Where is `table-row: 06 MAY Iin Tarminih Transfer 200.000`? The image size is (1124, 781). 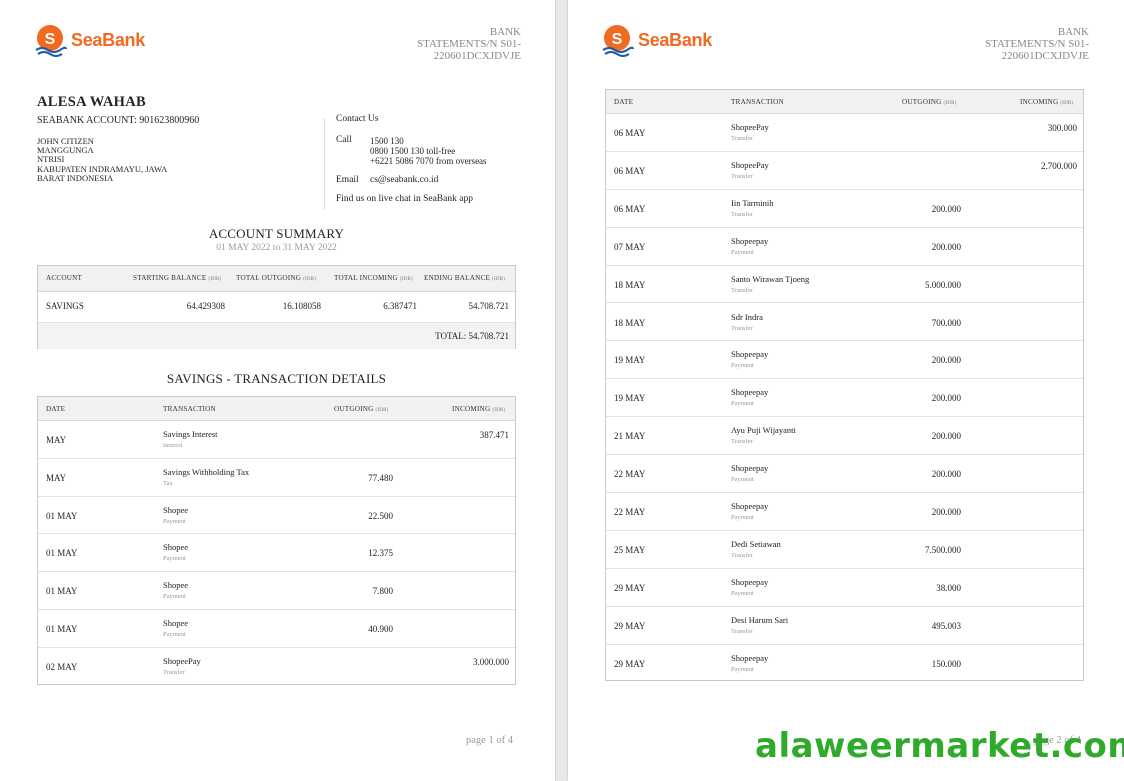
table-row: 06 MAY Iin Tarminih Transfer 200.000 is located at coordinates (844, 209).